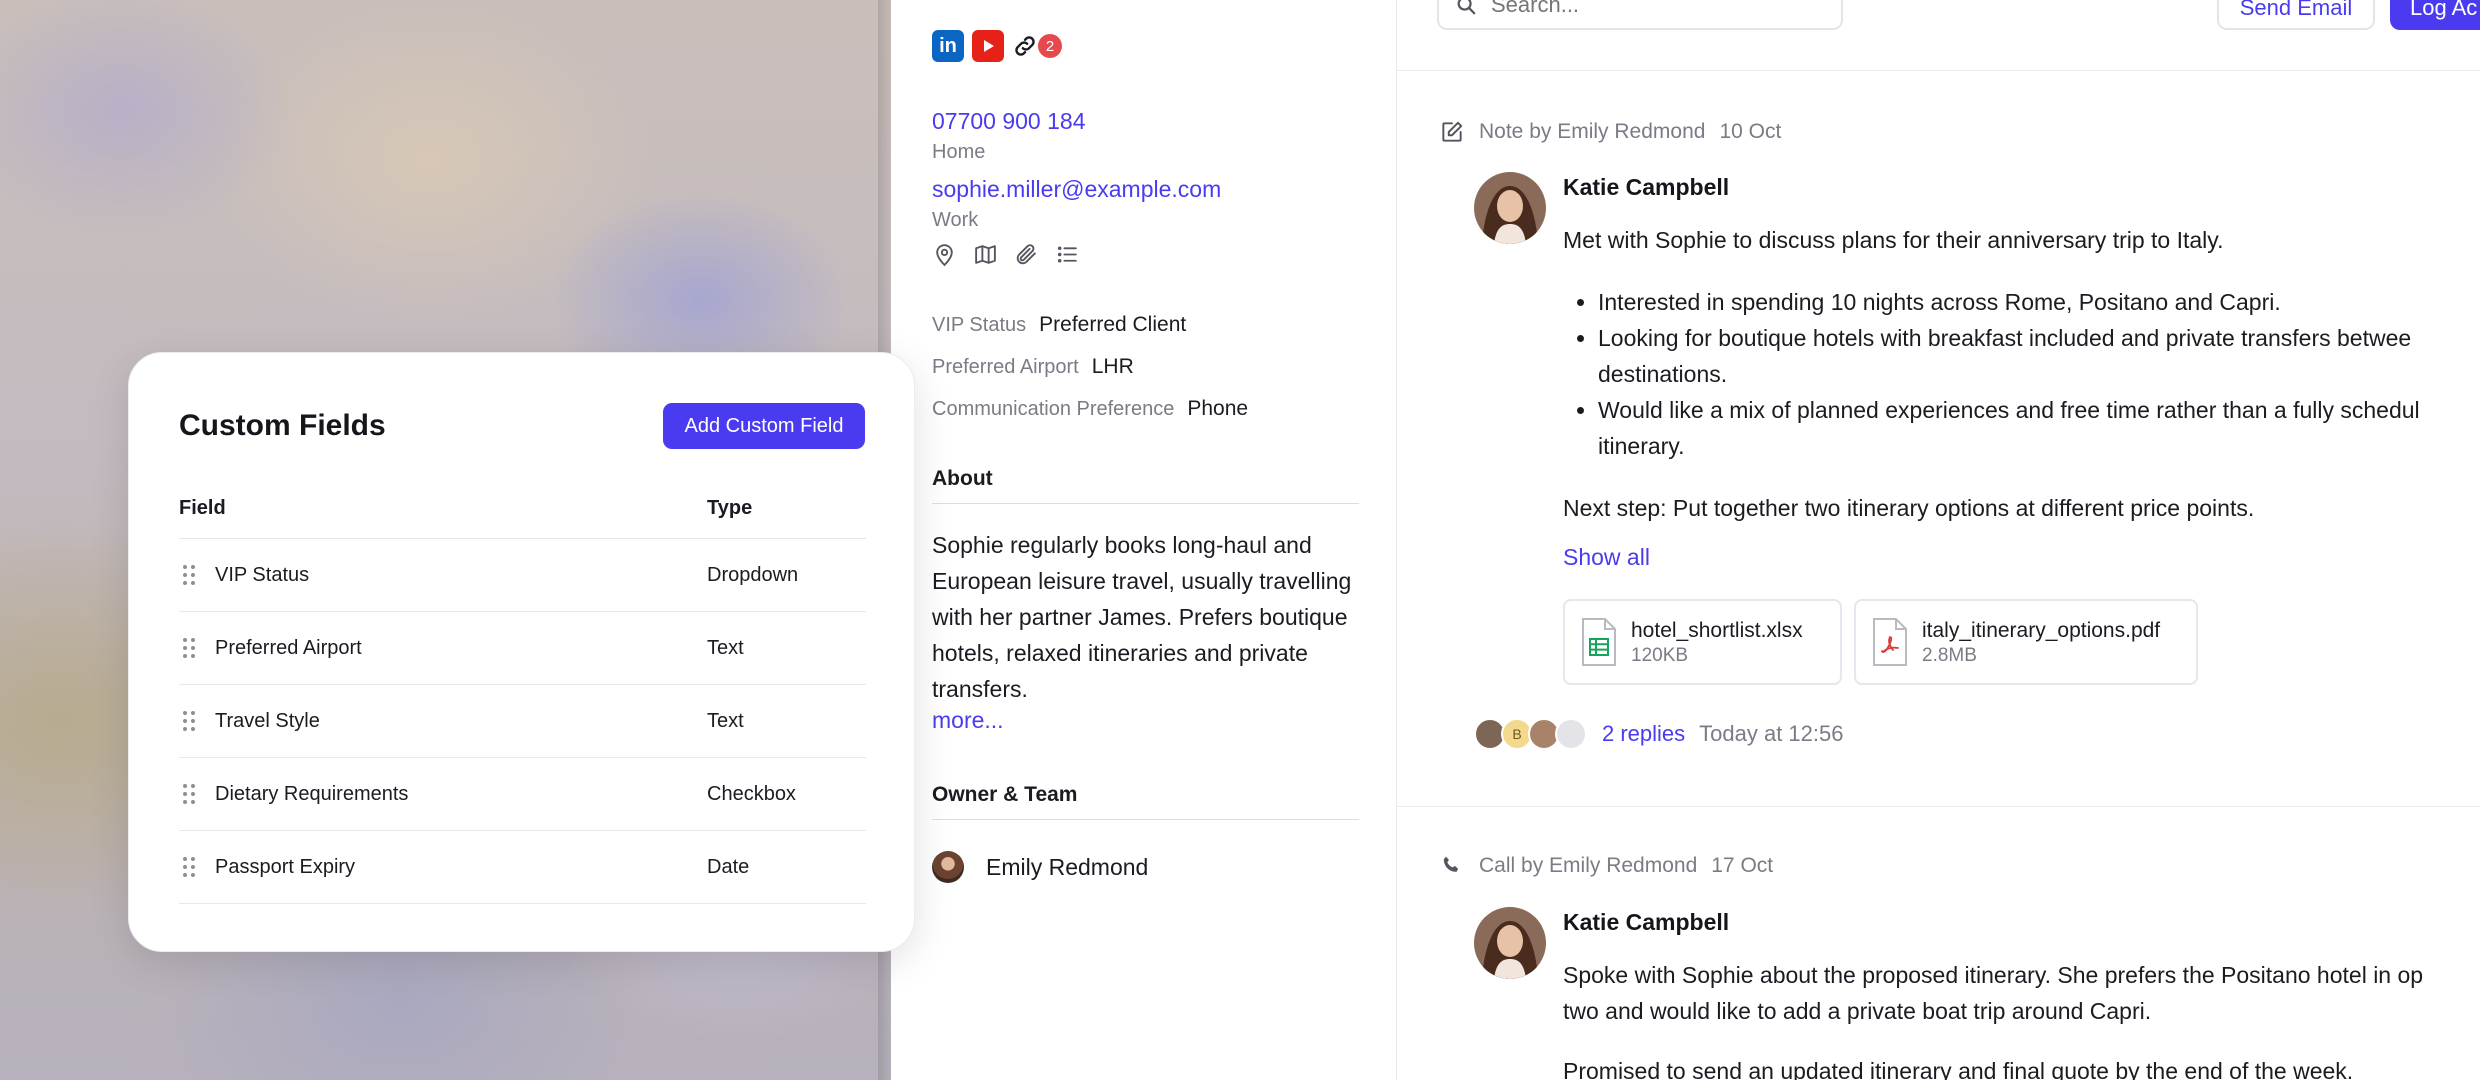 The width and height of the screenshot is (2480, 1080). What do you see at coordinates (522, 794) in the screenshot?
I see `table-row: Dietary Requirements Checkbox` at bounding box center [522, 794].